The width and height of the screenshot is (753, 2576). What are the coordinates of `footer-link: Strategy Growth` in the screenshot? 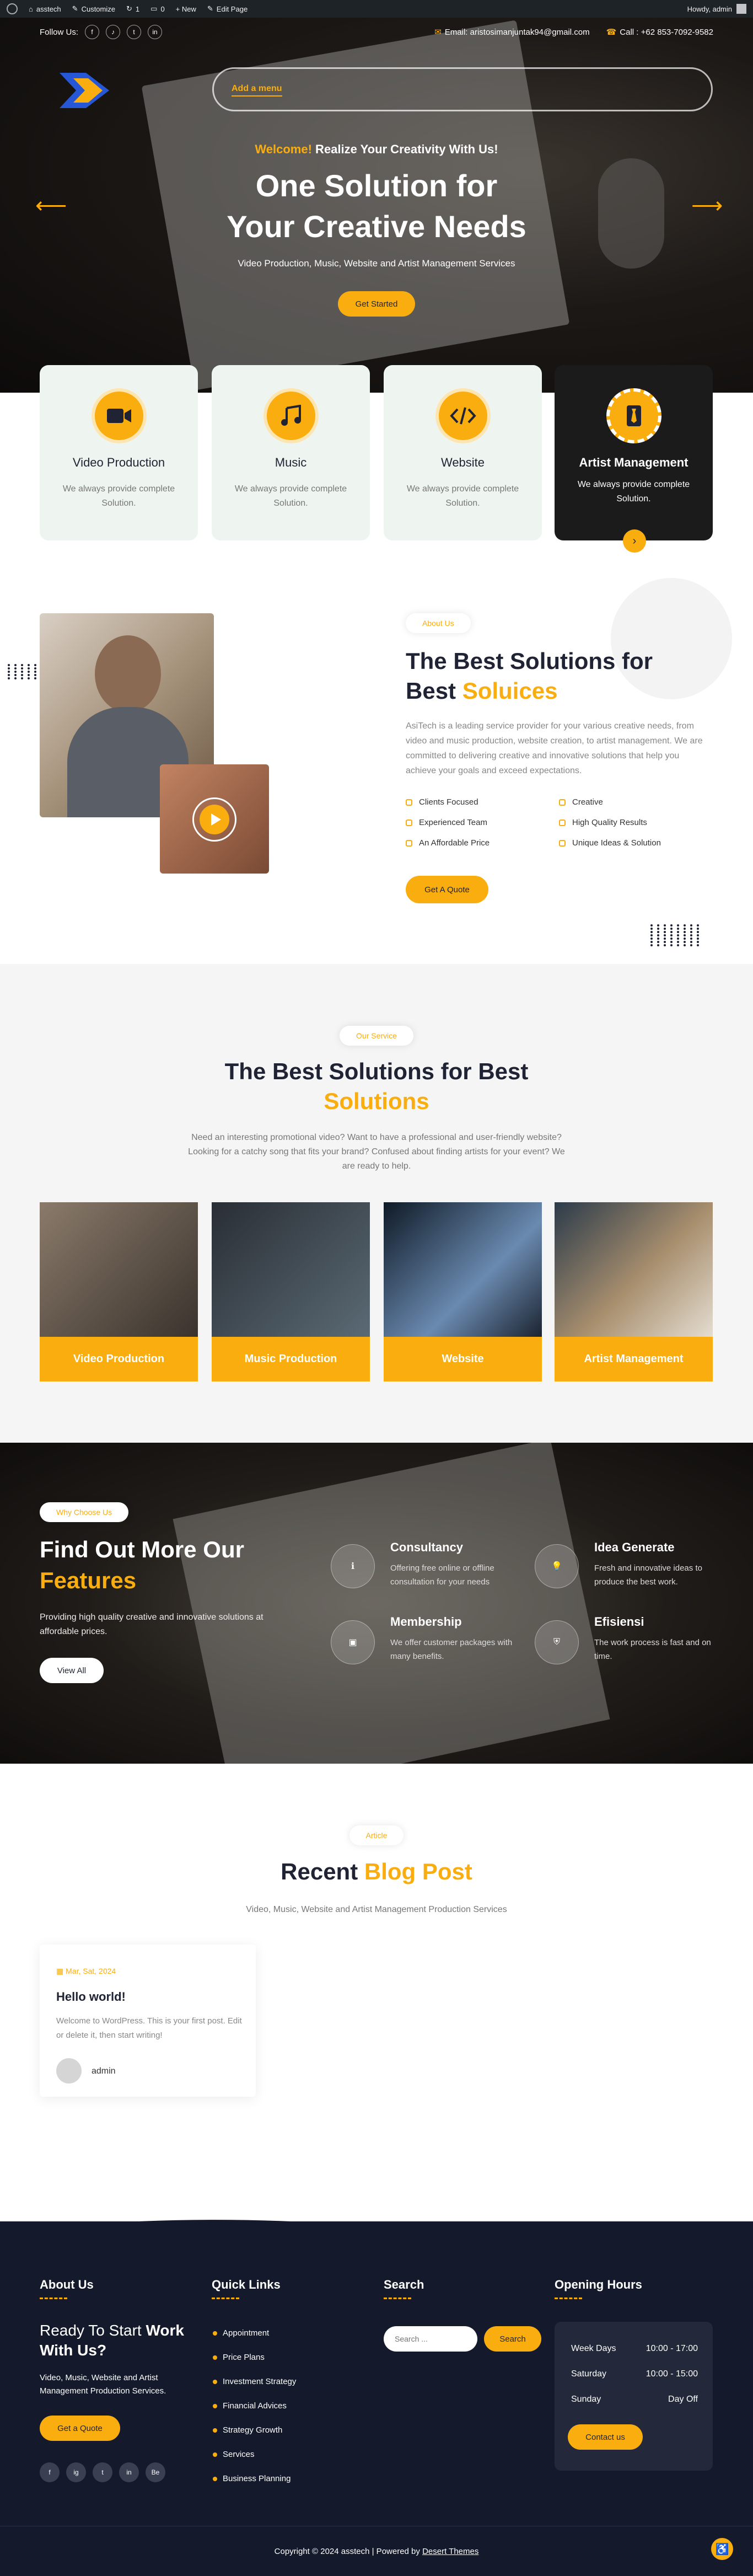 It's located at (247, 2430).